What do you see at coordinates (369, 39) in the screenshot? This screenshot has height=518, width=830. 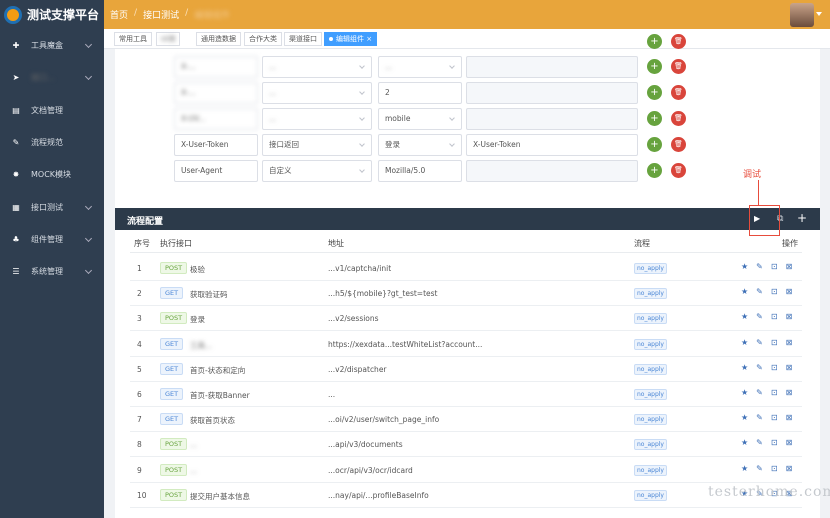 I see `close-icon: ×` at bounding box center [369, 39].